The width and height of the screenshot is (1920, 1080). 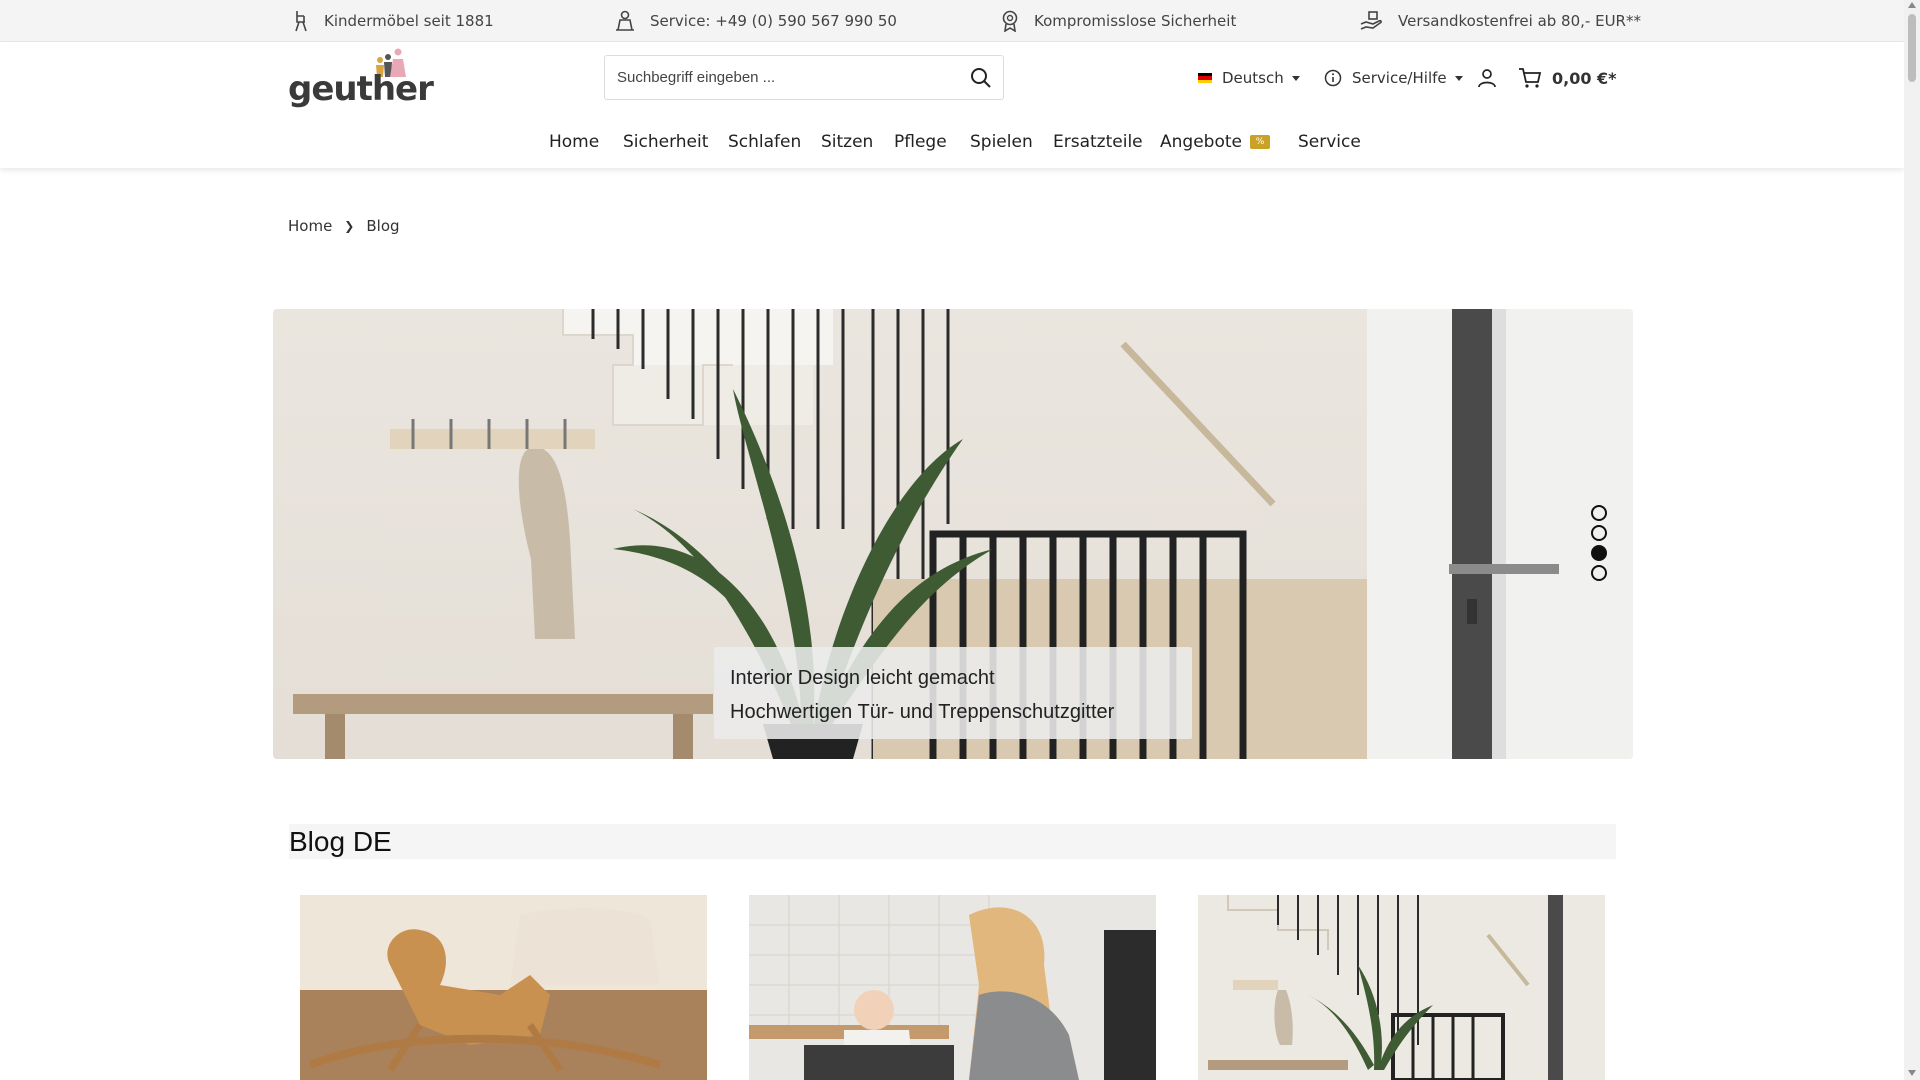 What do you see at coordinates (764, 142) in the screenshot?
I see `nav-item-schlafen: Schlafen` at bounding box center [764, 142].